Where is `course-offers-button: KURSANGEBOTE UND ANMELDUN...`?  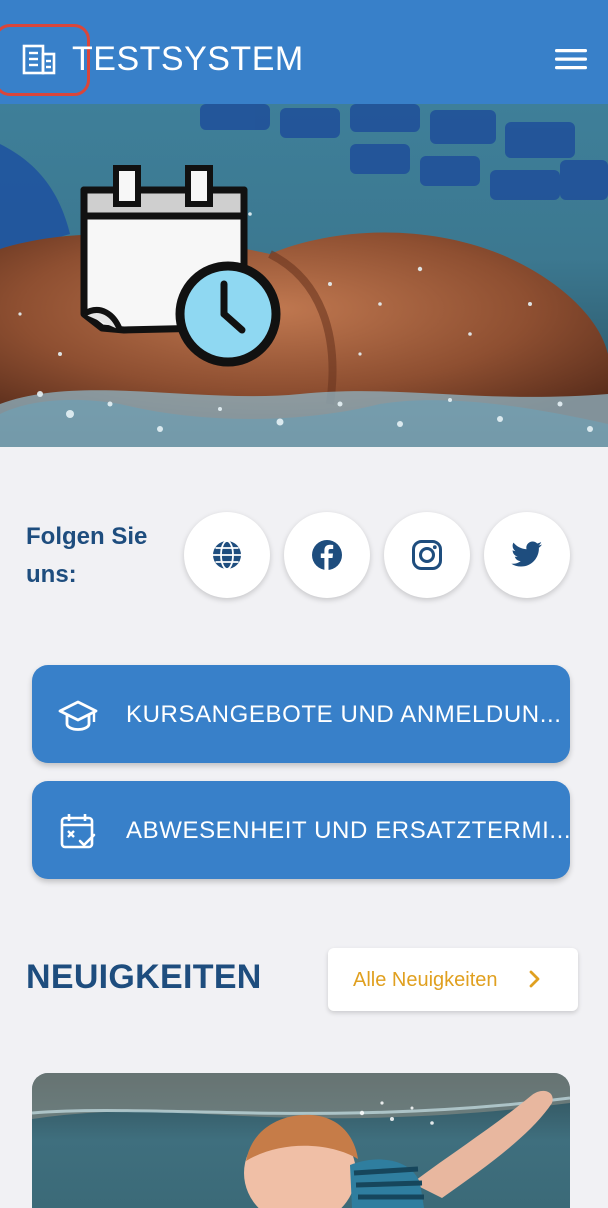
course-offers-button: KURSANGEBOTE UND ANMELDUN... is located at coordinates (301, 714).